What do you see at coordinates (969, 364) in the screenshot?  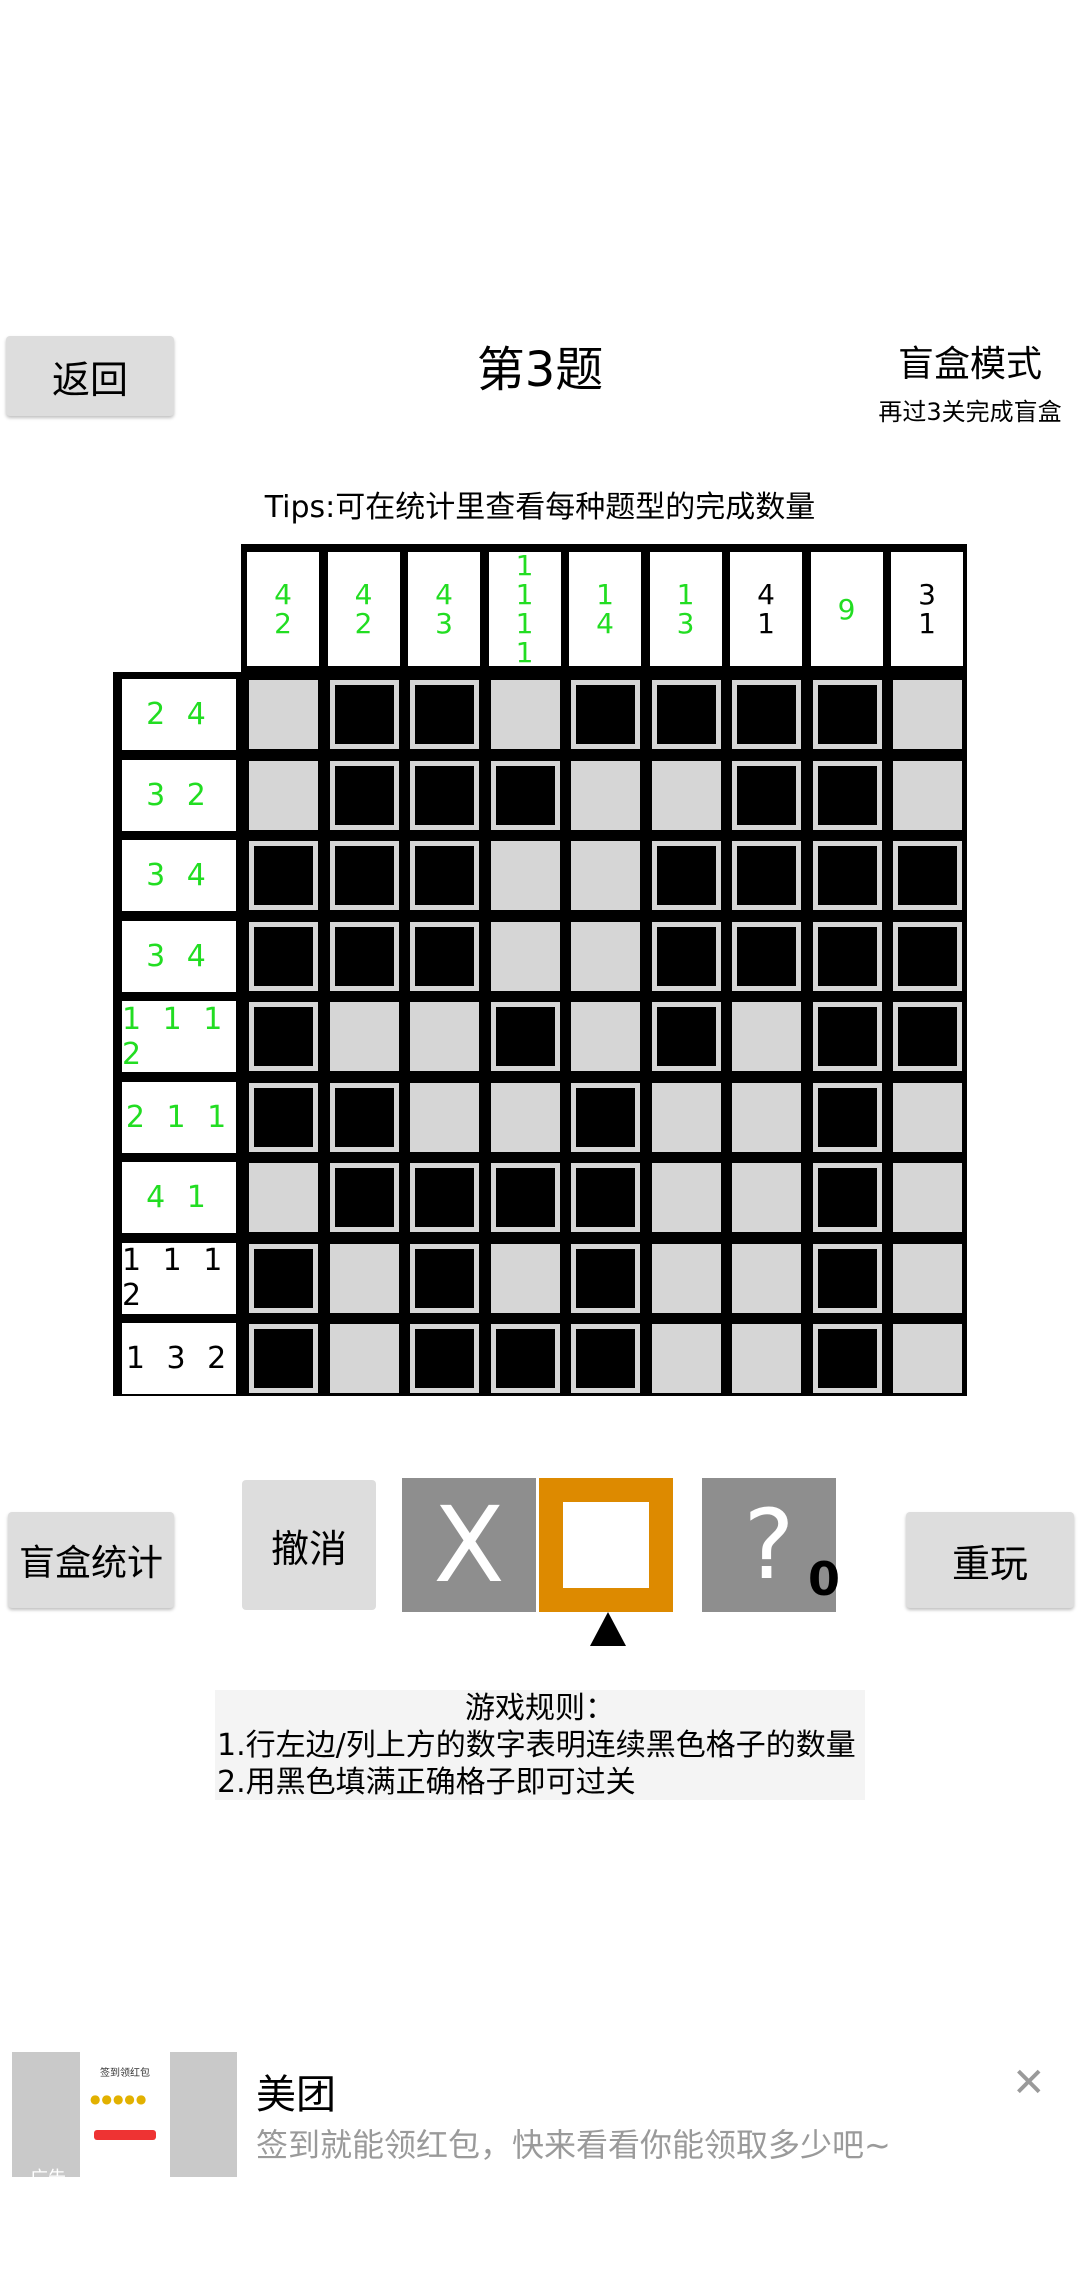 I see `mode-title: 盲盒模式` at bounding box center [969, 364].